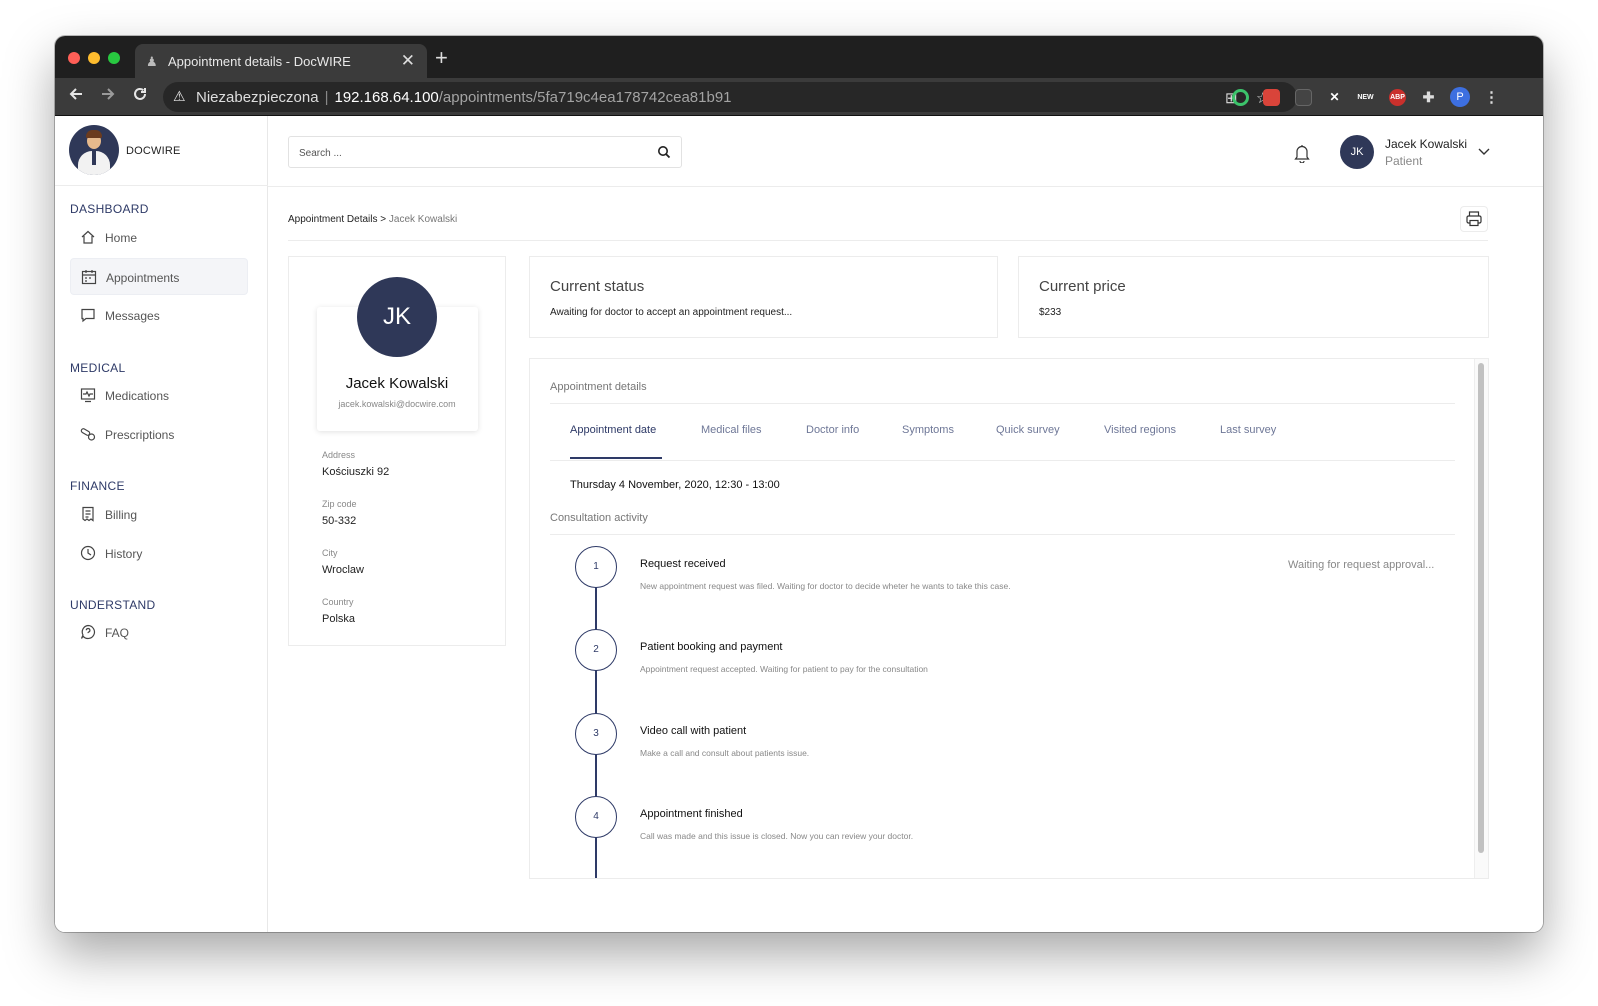 The height and width of the screenshot is (1006, 1598). I want to click on extension-new-icon: NEW, so click(1365, 97).